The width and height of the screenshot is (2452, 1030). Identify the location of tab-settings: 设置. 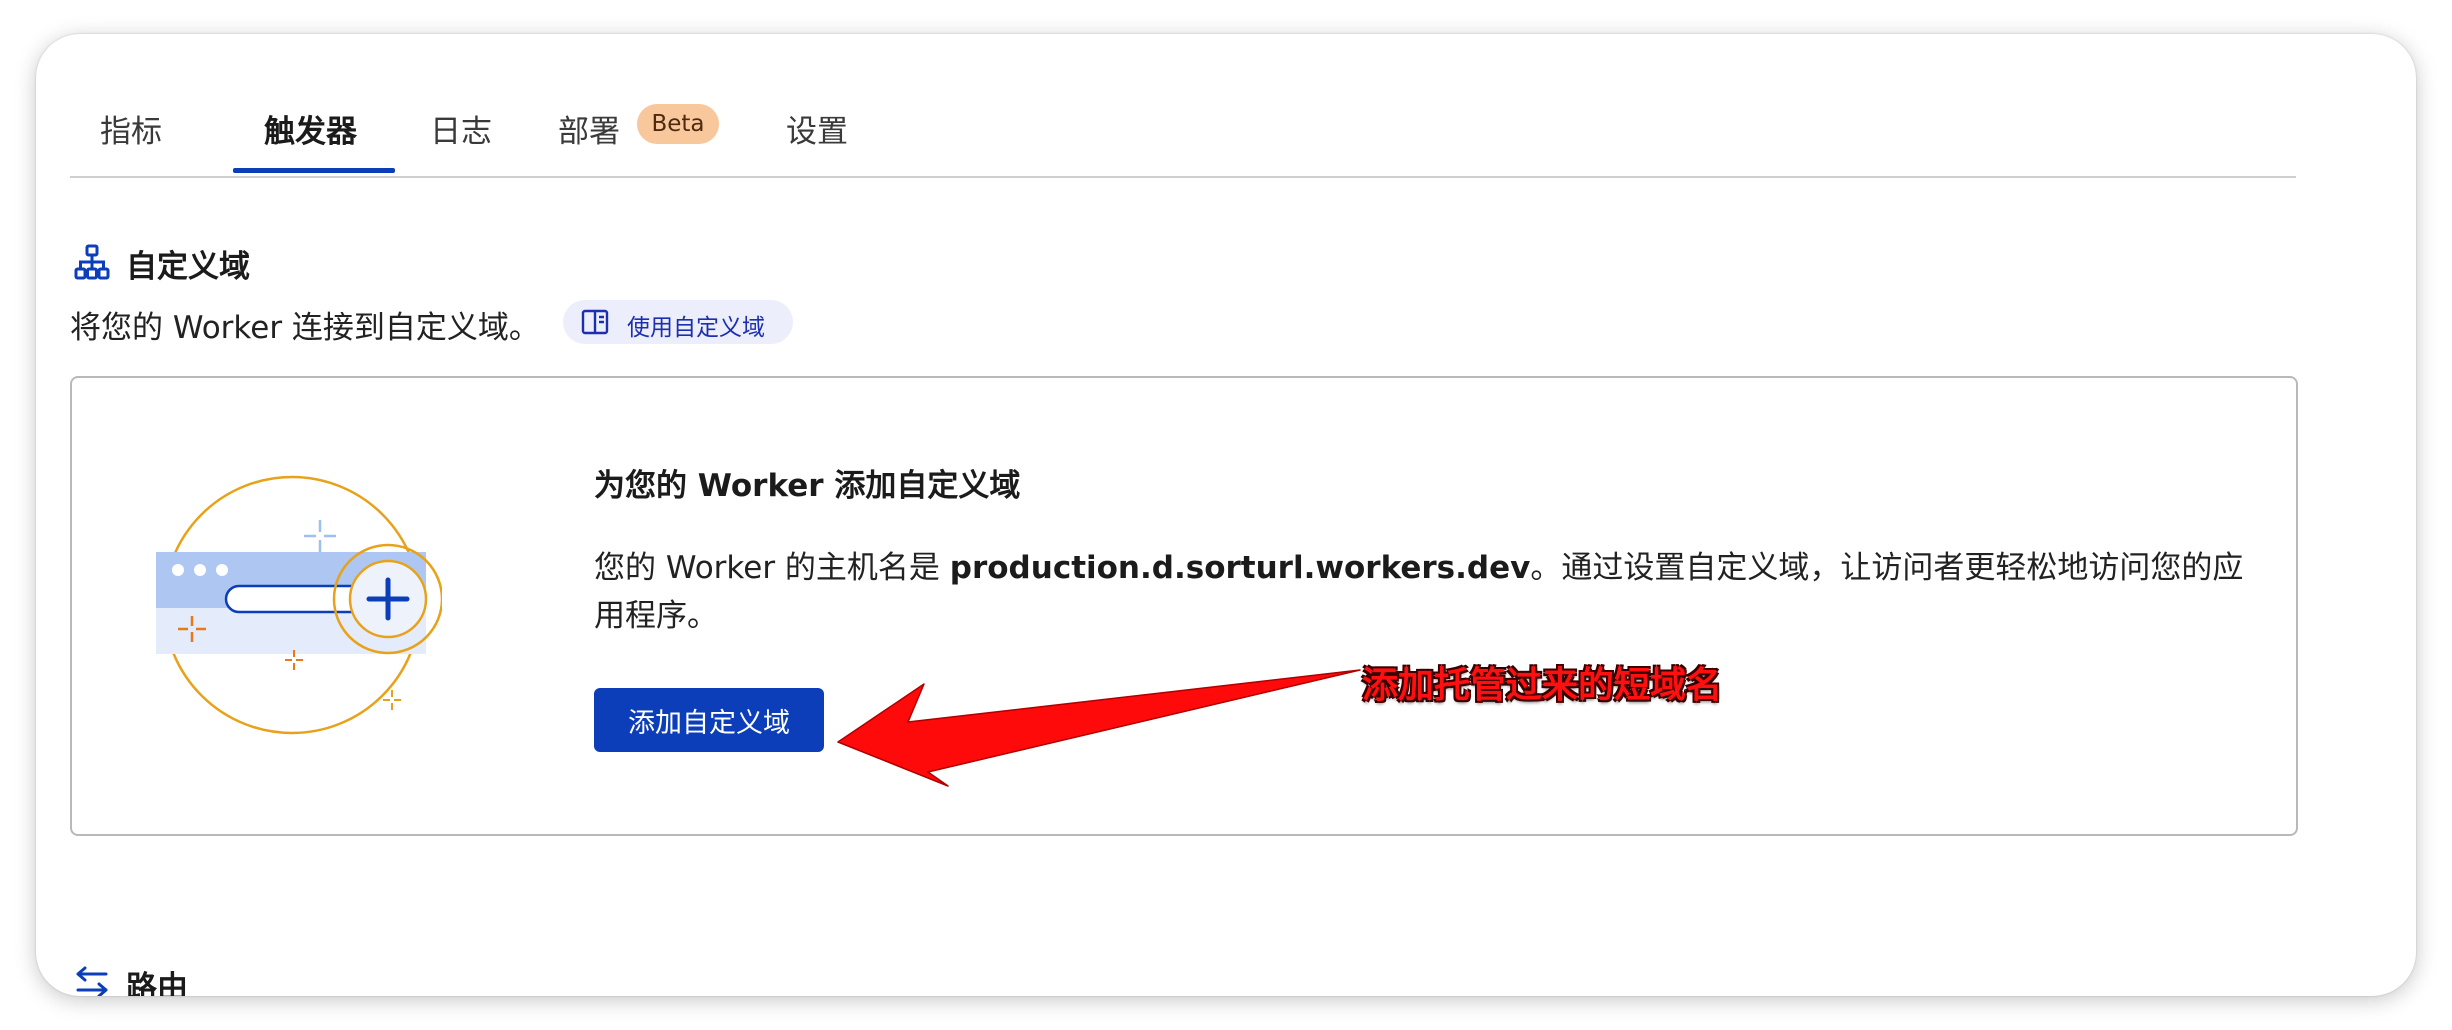
(817, 128).